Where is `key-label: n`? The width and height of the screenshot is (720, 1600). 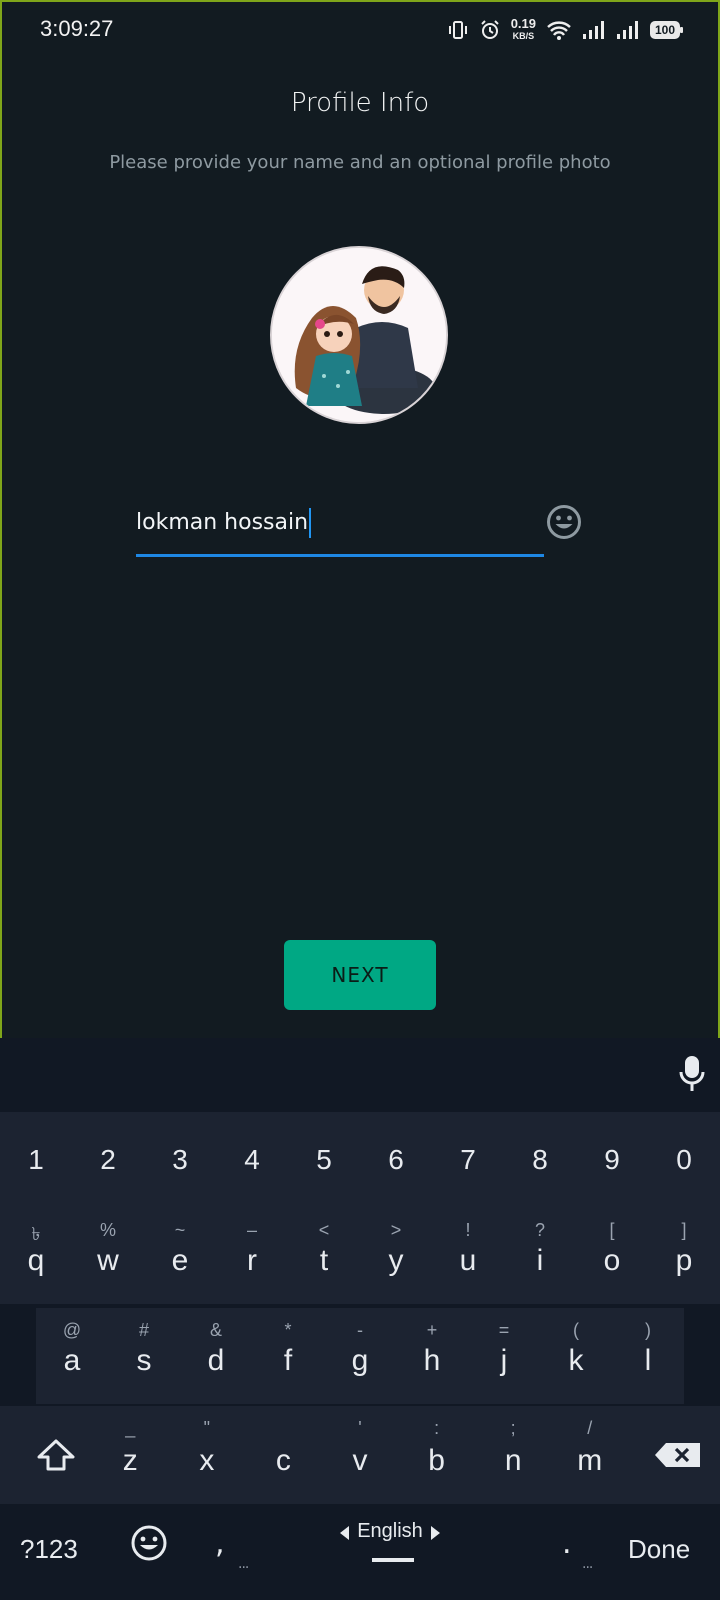
key-label: n is located at coordinates (513, 1460).